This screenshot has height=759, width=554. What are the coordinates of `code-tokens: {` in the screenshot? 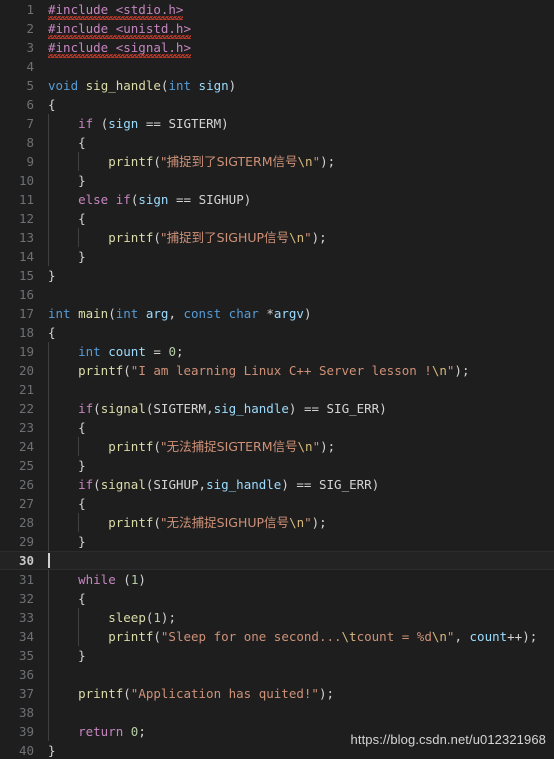 It's located at (67, 142).